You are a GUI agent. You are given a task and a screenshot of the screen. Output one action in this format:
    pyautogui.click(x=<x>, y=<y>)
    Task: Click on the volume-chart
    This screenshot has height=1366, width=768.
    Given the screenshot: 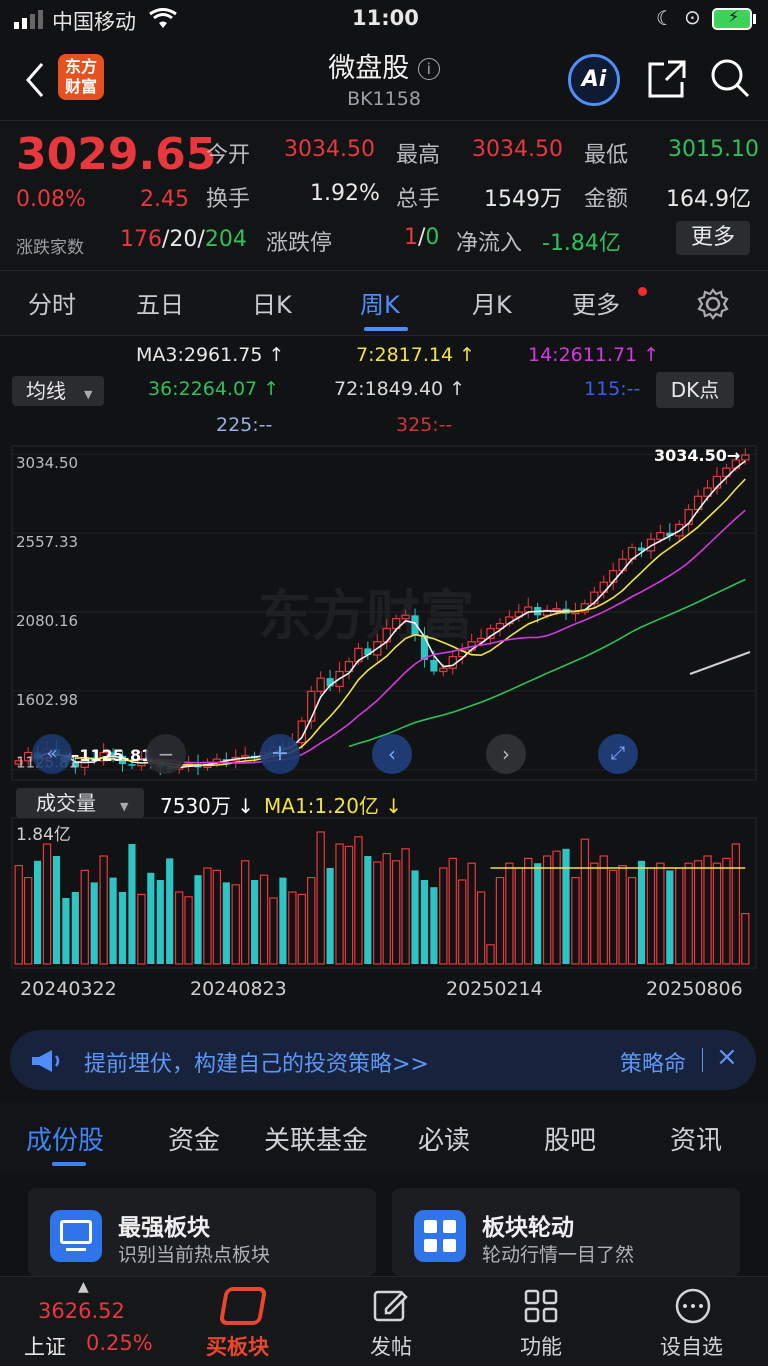 What is the action you would take?
    pyautogui.click(x=384, y=896)
    